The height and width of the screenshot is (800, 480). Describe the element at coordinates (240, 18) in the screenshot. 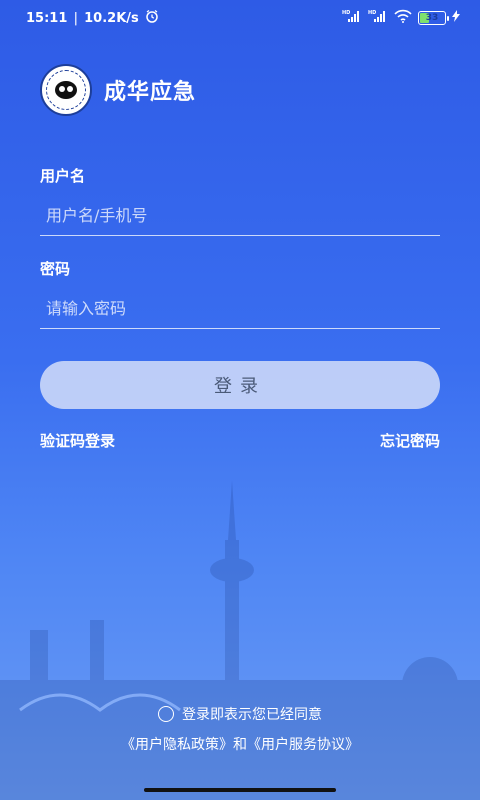

I see `status-bar: 15:11 | 10.2K/s HD HD 33` at that location.